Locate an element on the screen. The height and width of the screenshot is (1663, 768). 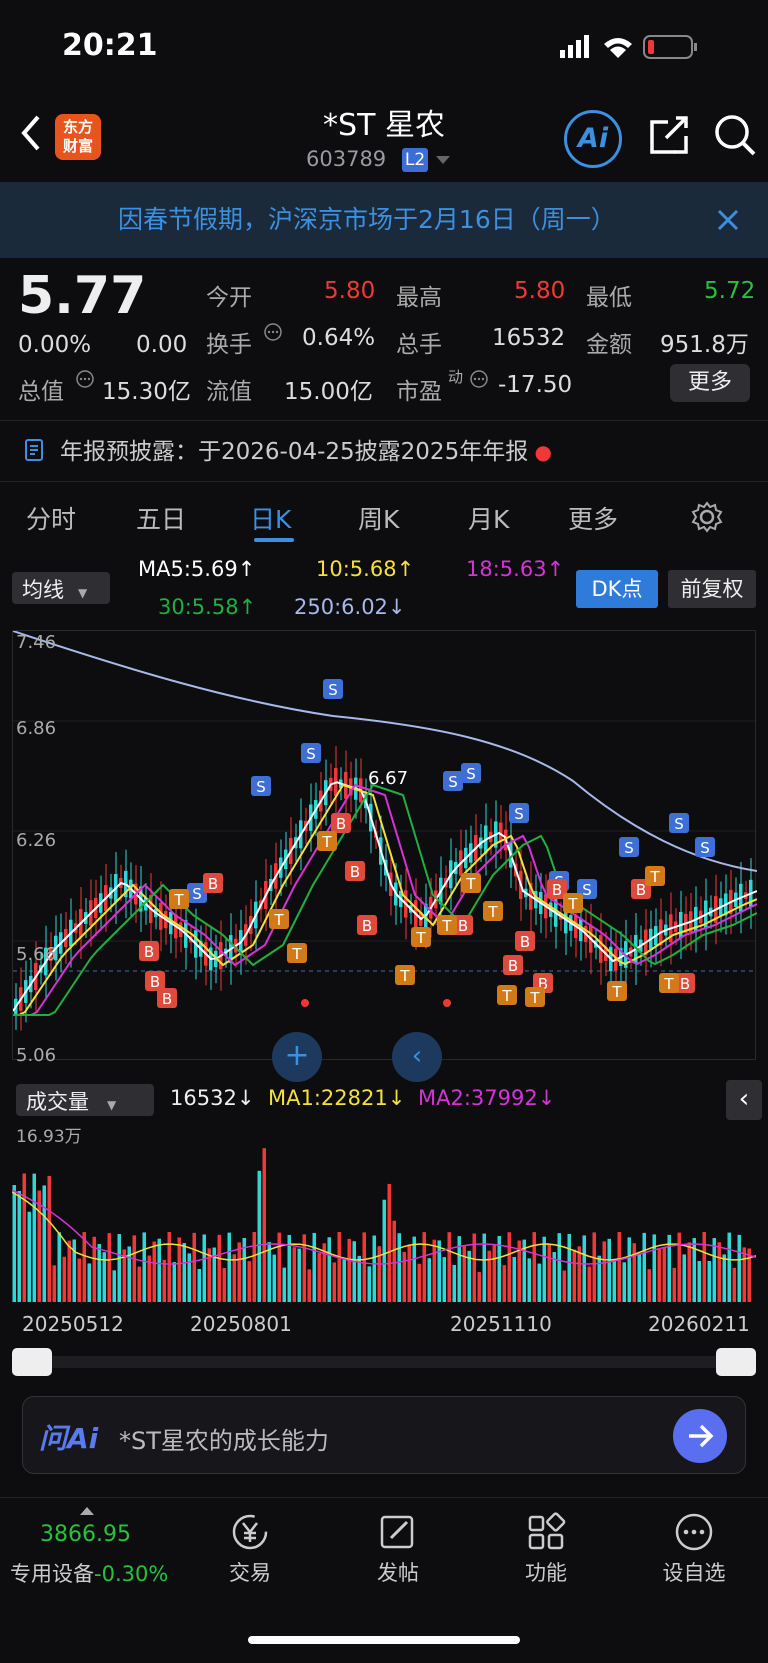
y-label-3: 5.66 is located at coordinates (36, 954).